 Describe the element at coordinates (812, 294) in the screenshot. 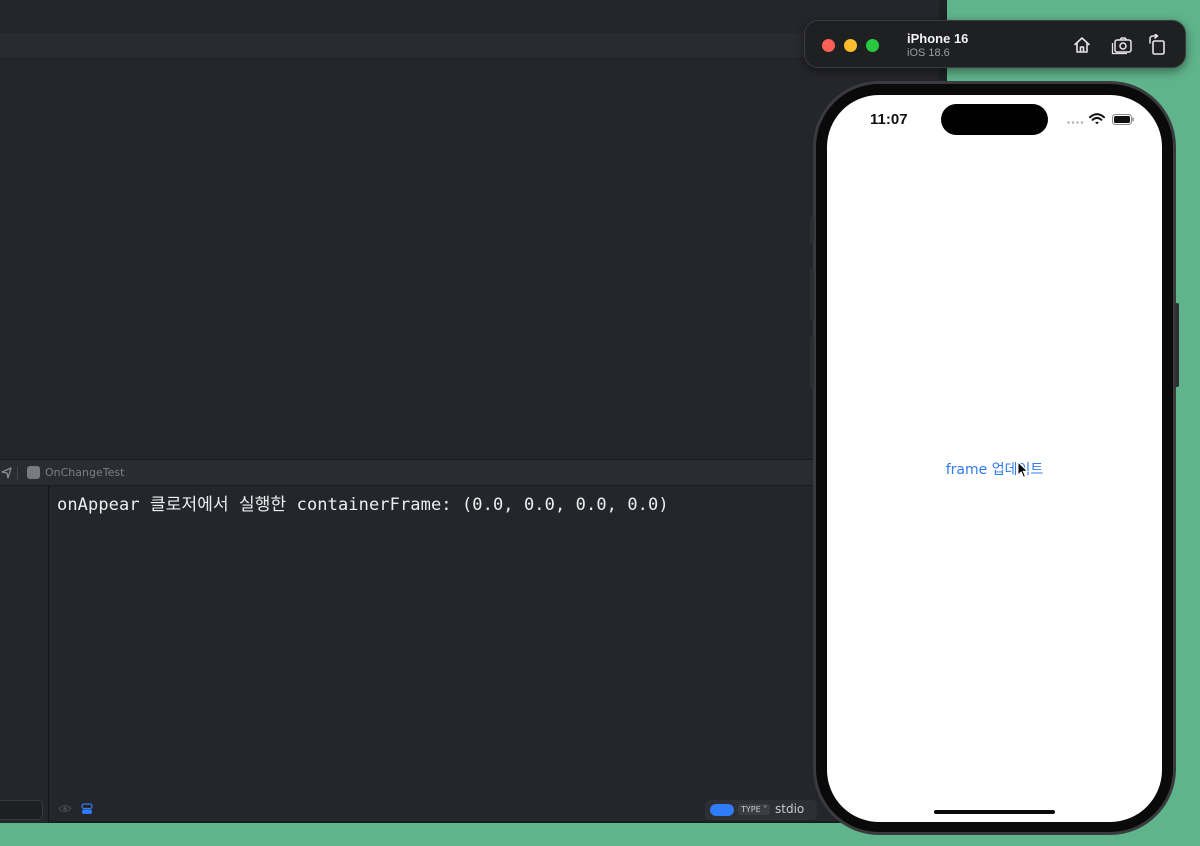

I see `volume-up-button` at that location.